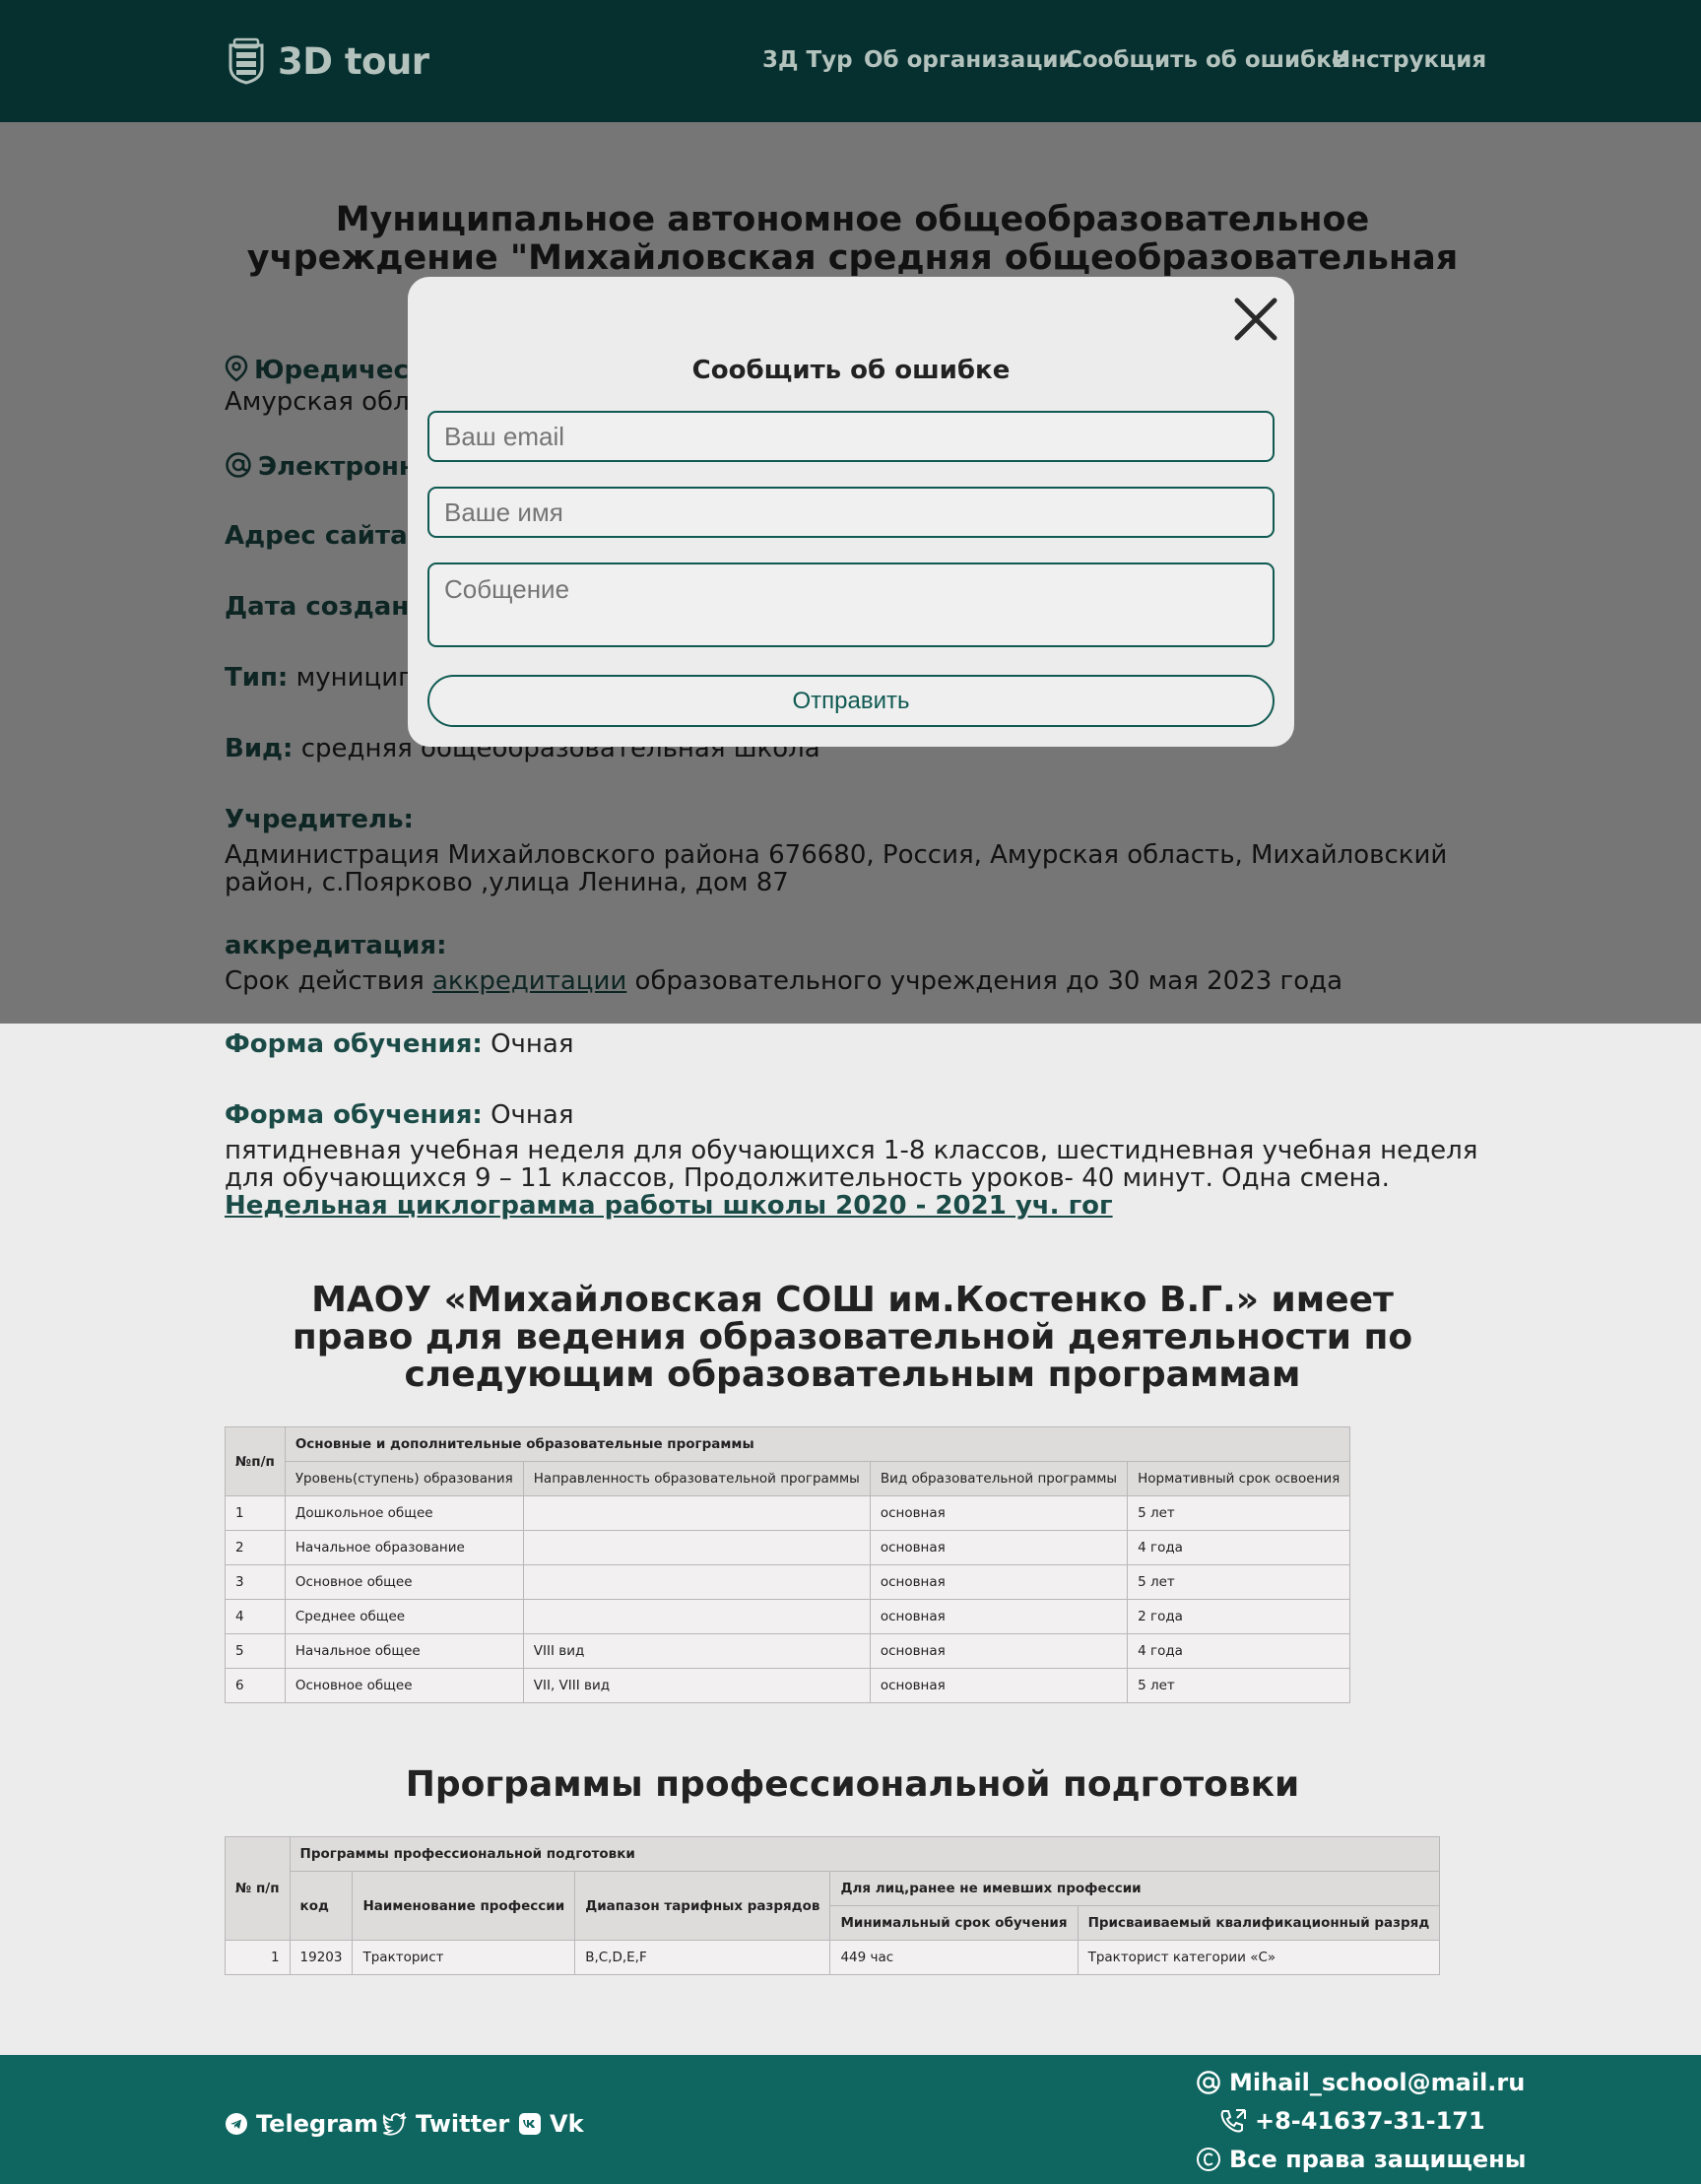 Image resolution: width=1701 pixels, height=2184 pixels. Describe the element at coordinates (852, 1784) in the screenshot. I see `prof-title: Программы профессиональной подготовки` at that location.